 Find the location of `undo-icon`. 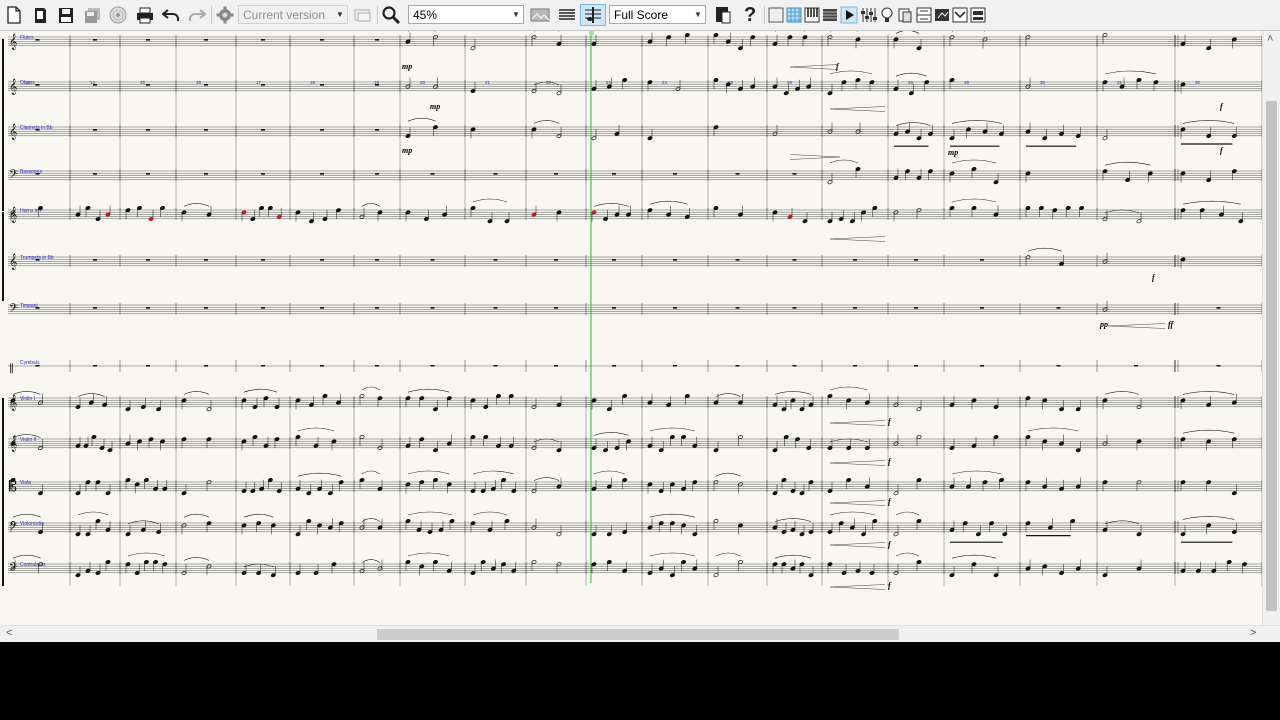

undo-icon is located at coordinates (171, 15).